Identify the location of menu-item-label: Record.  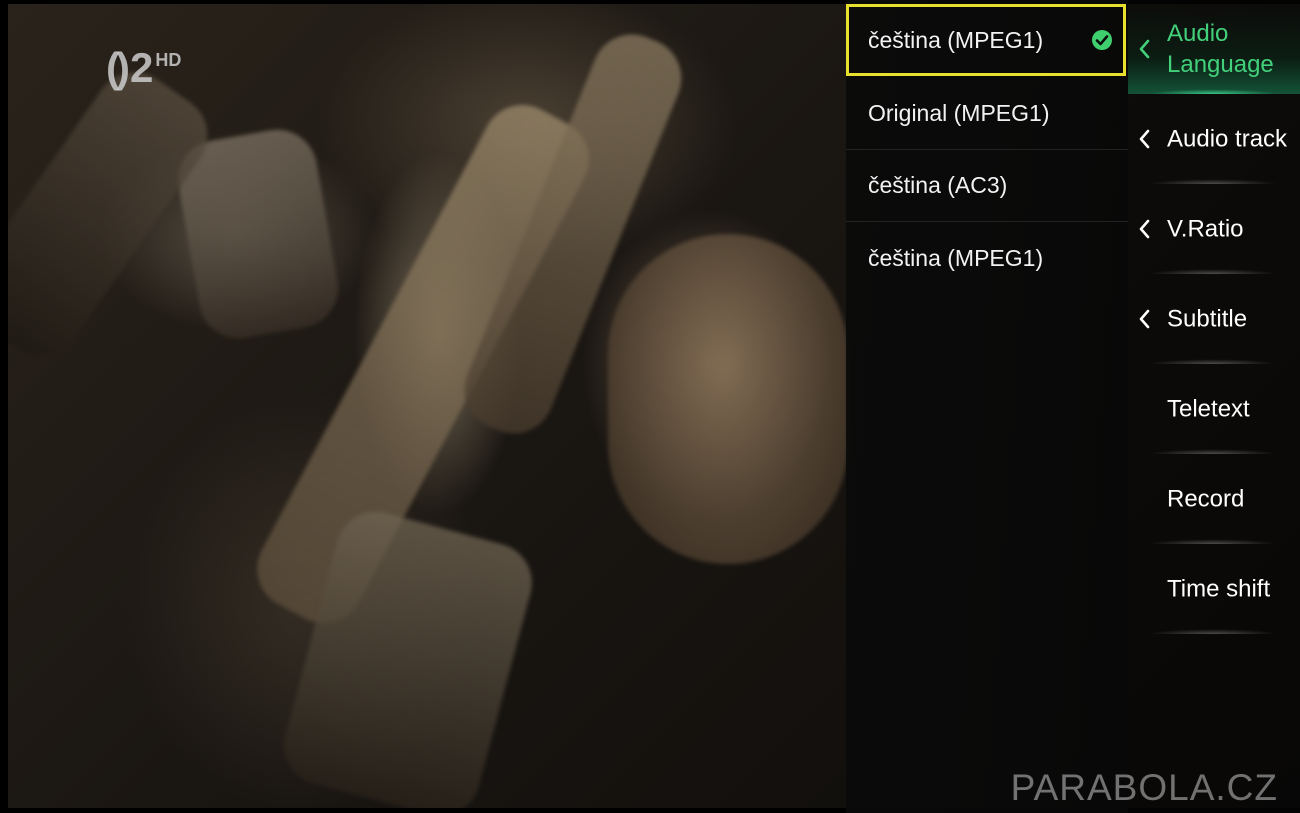
(1206, 499).